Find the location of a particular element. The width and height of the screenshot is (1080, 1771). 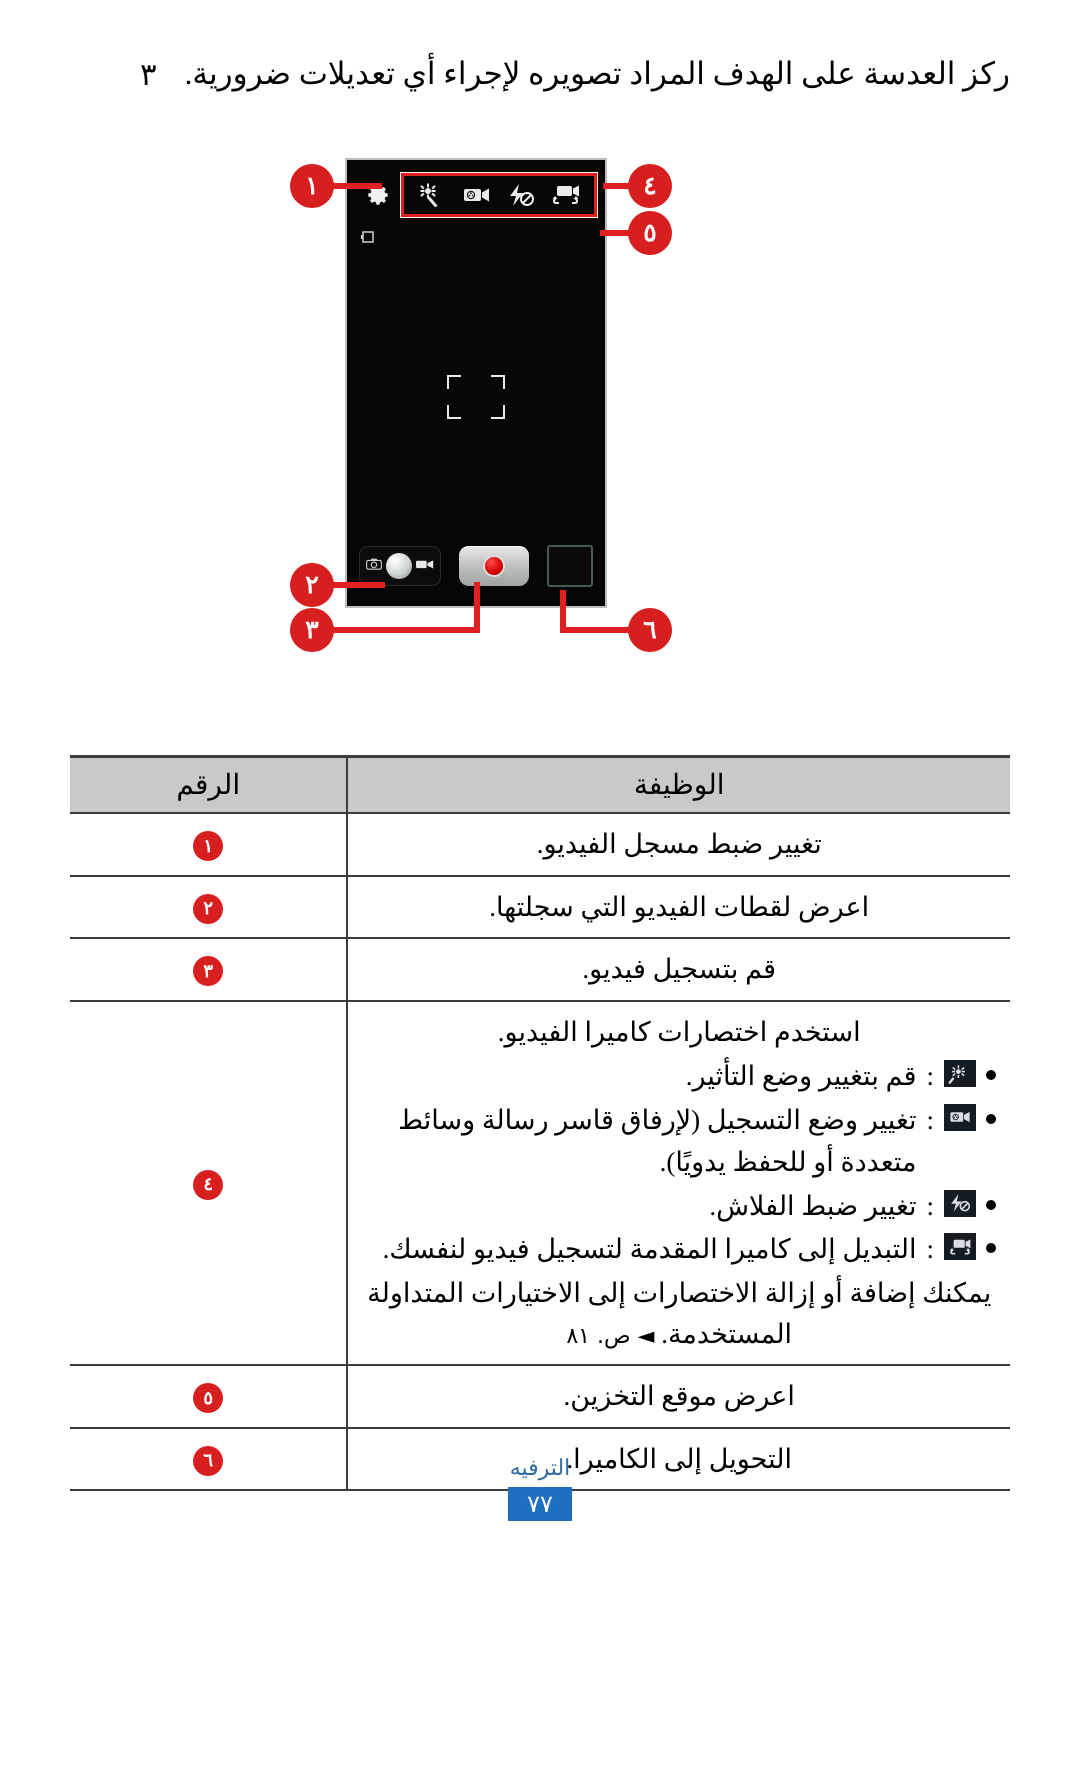

callout-3: ٣ is located at coordinates (312, 630).